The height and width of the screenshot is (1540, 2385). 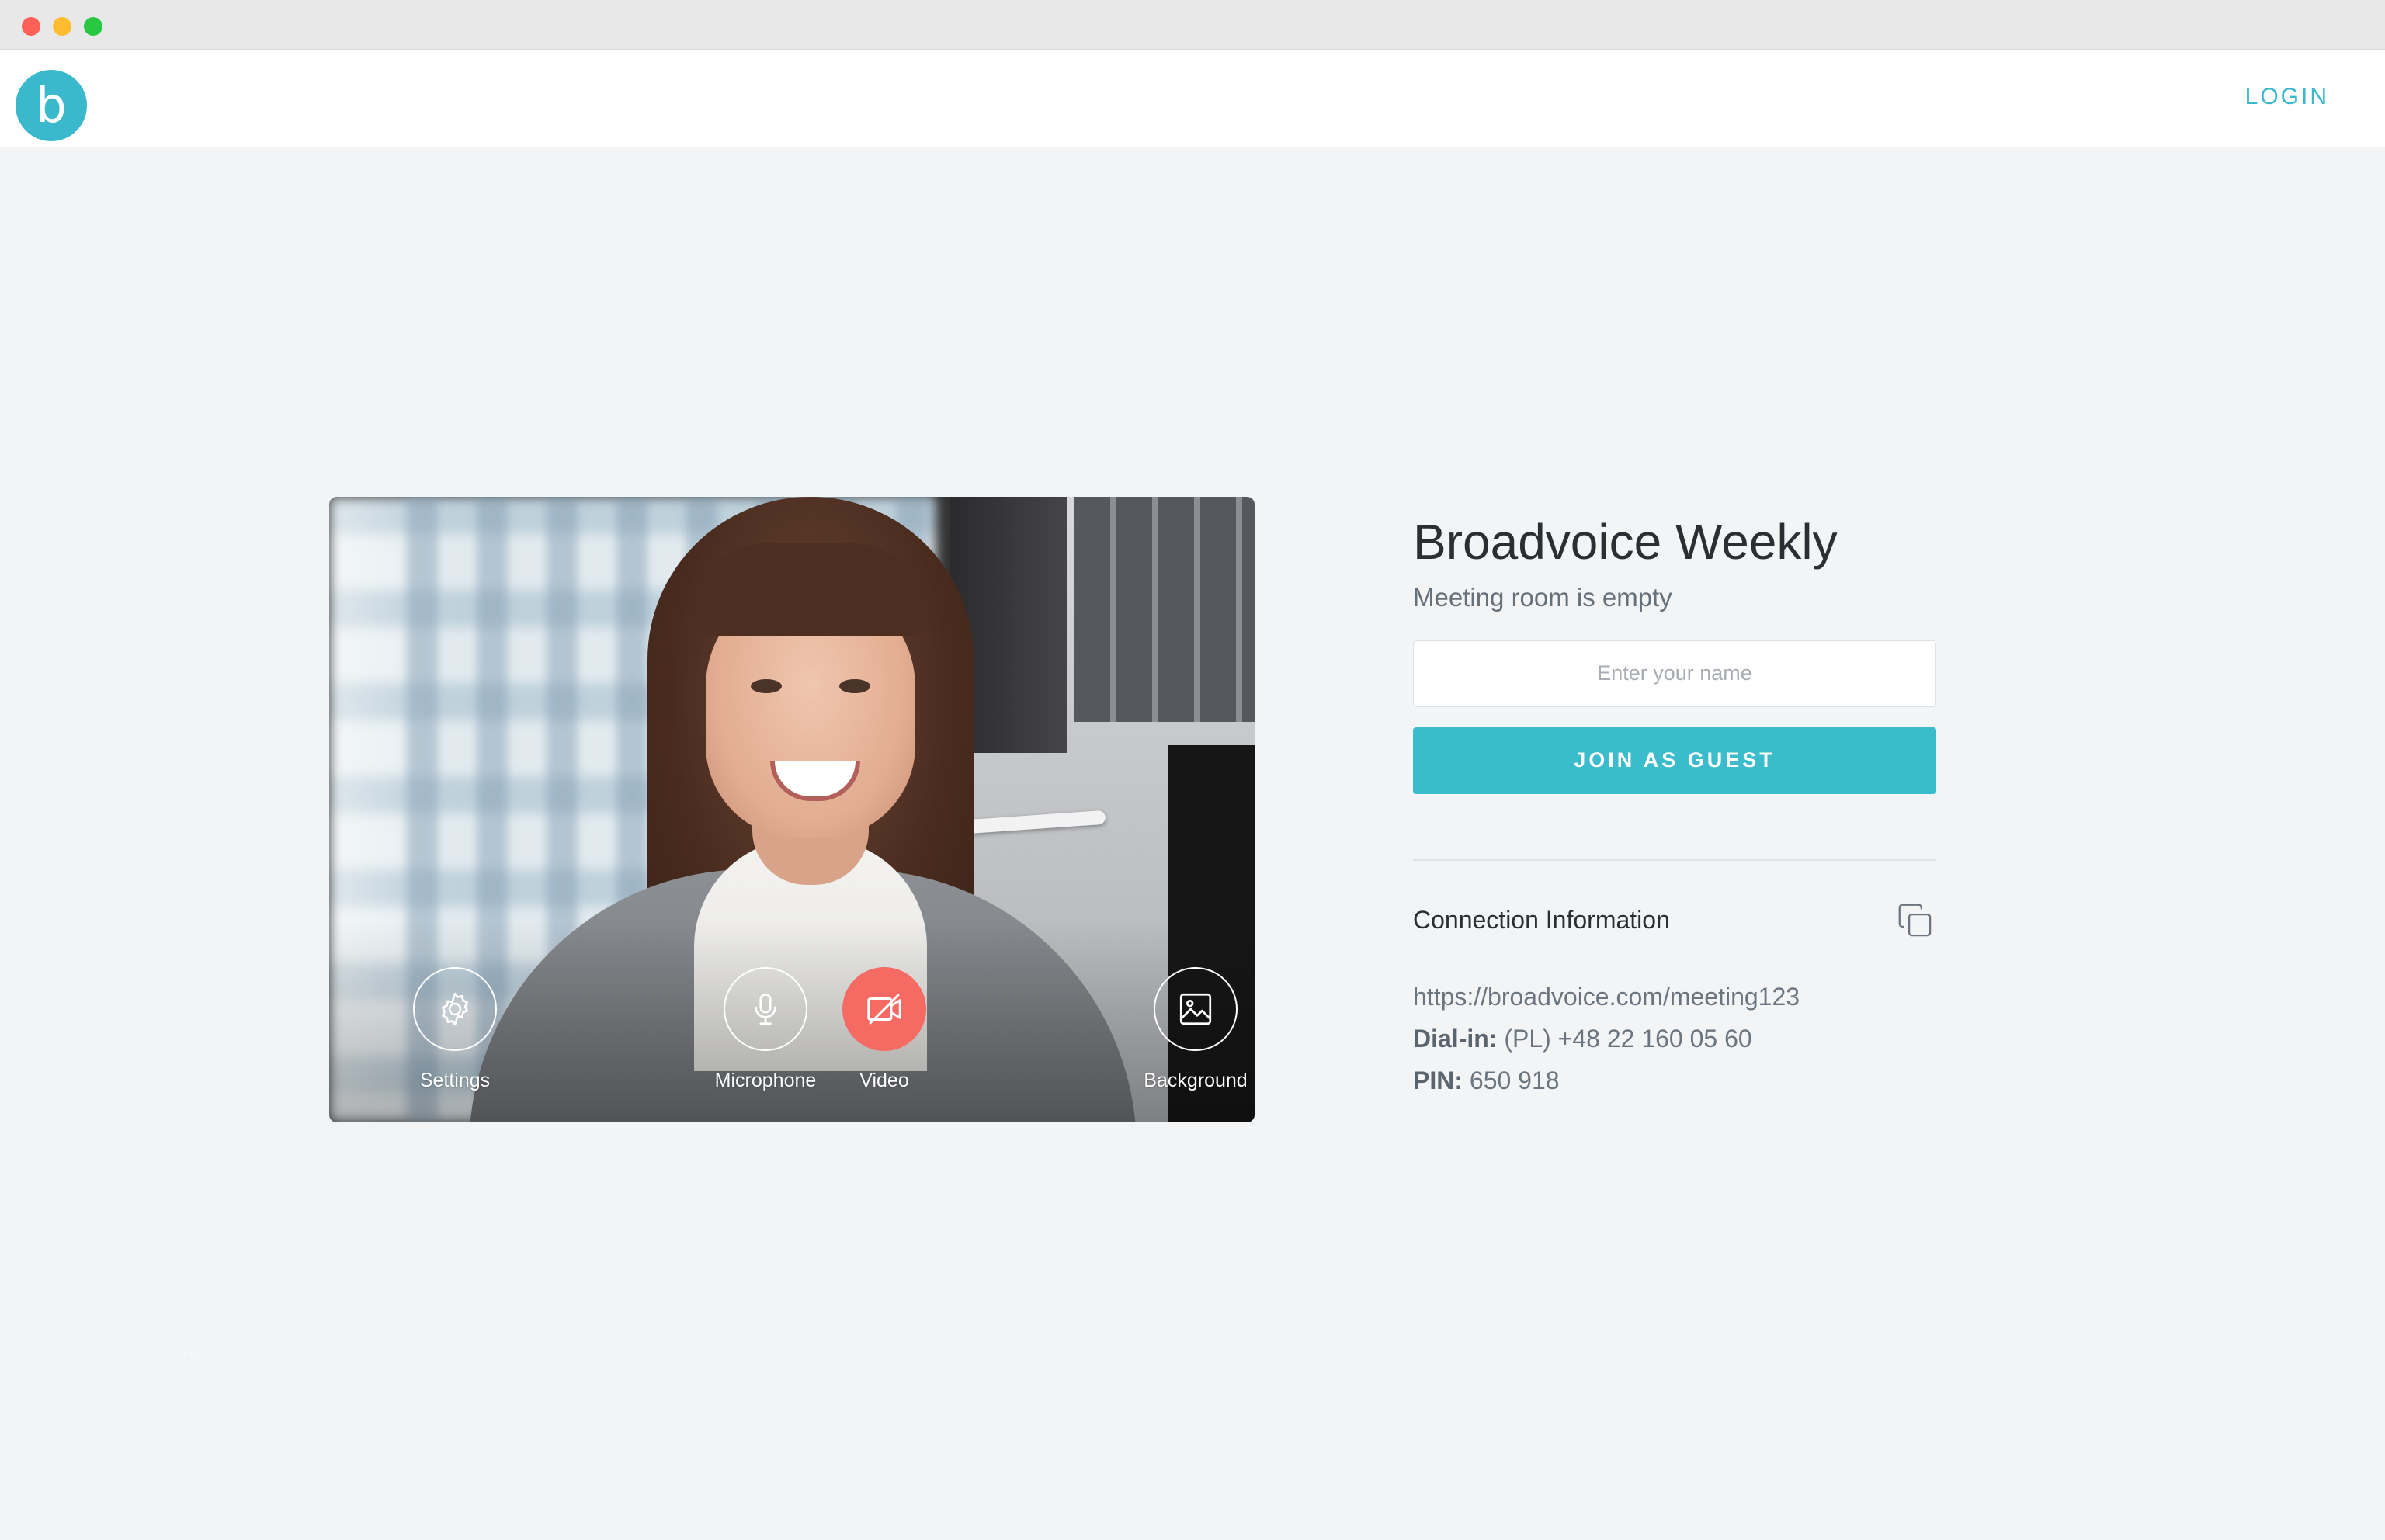 I want to click on background-circle, so click(x=1196, y=1009).